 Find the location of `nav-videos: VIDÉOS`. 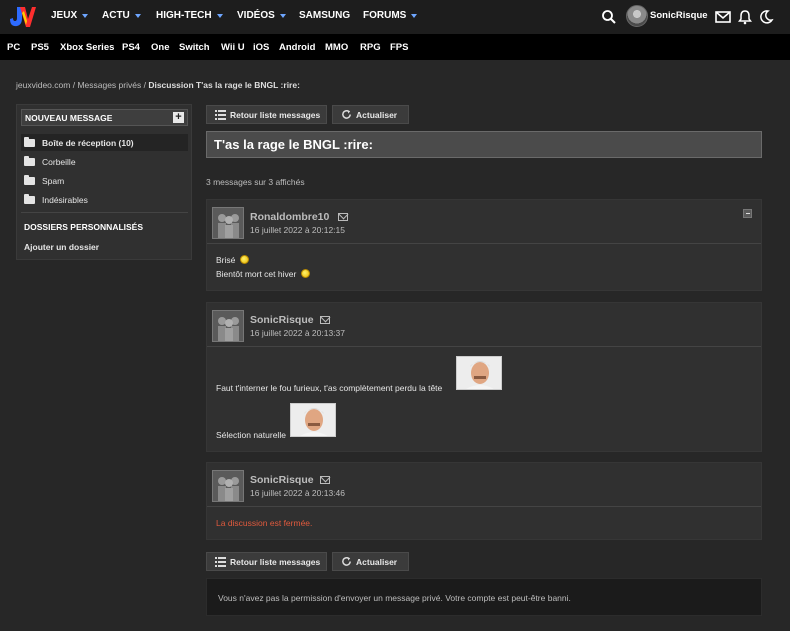

nav-videos: VIDÉOS is located at coordinates (261, 15).